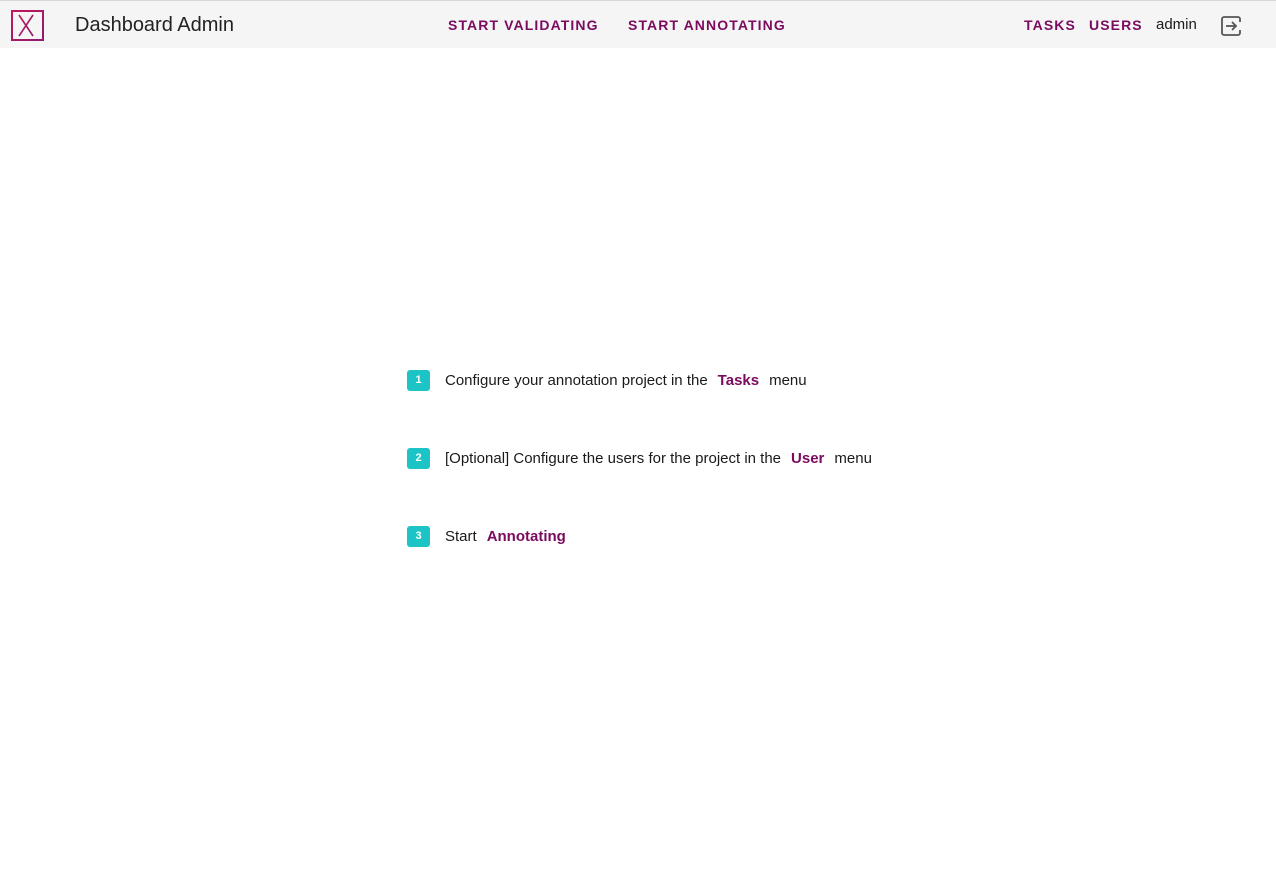 This screenshot has height=876, width=1276. What do you see at coordinates (707, 25) in the screenshot?
I see `start-annotating-link: START ANNOTATING` at bounding box center [707, 25].